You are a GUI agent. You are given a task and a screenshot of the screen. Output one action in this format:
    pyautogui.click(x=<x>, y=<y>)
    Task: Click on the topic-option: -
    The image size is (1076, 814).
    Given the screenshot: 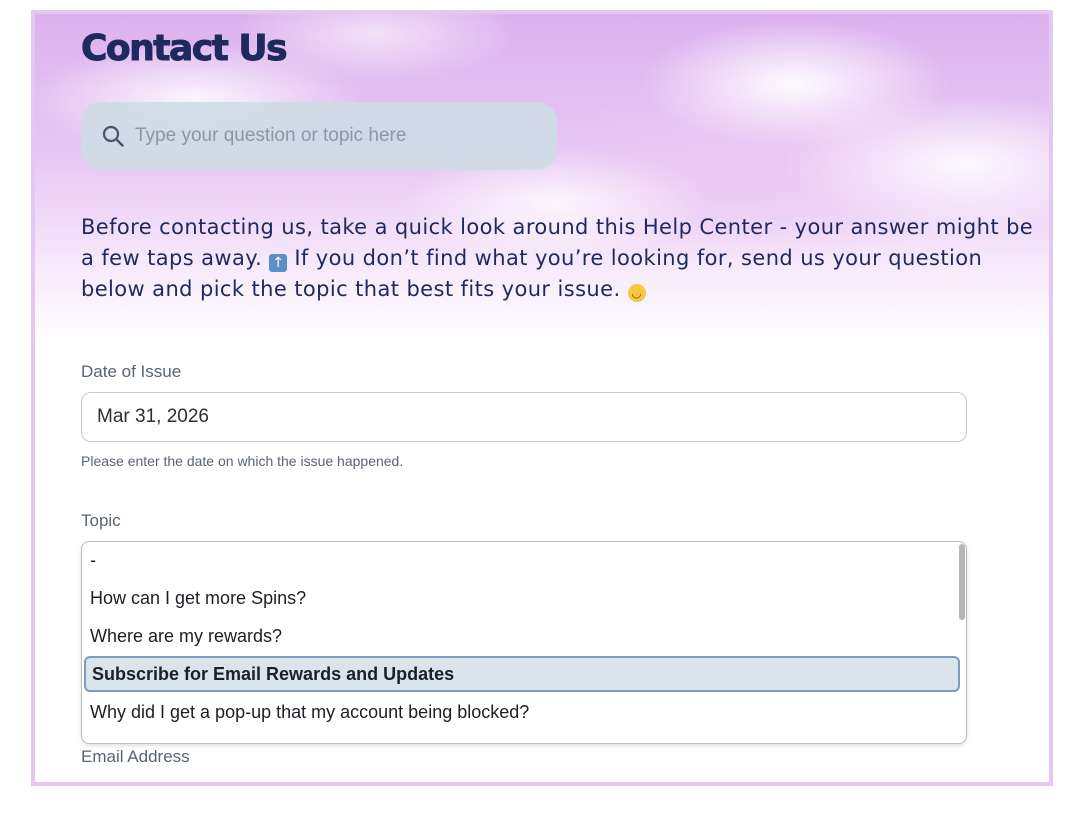 What is the action you would take?
    pyautogui.click(x=522, y=560)
    